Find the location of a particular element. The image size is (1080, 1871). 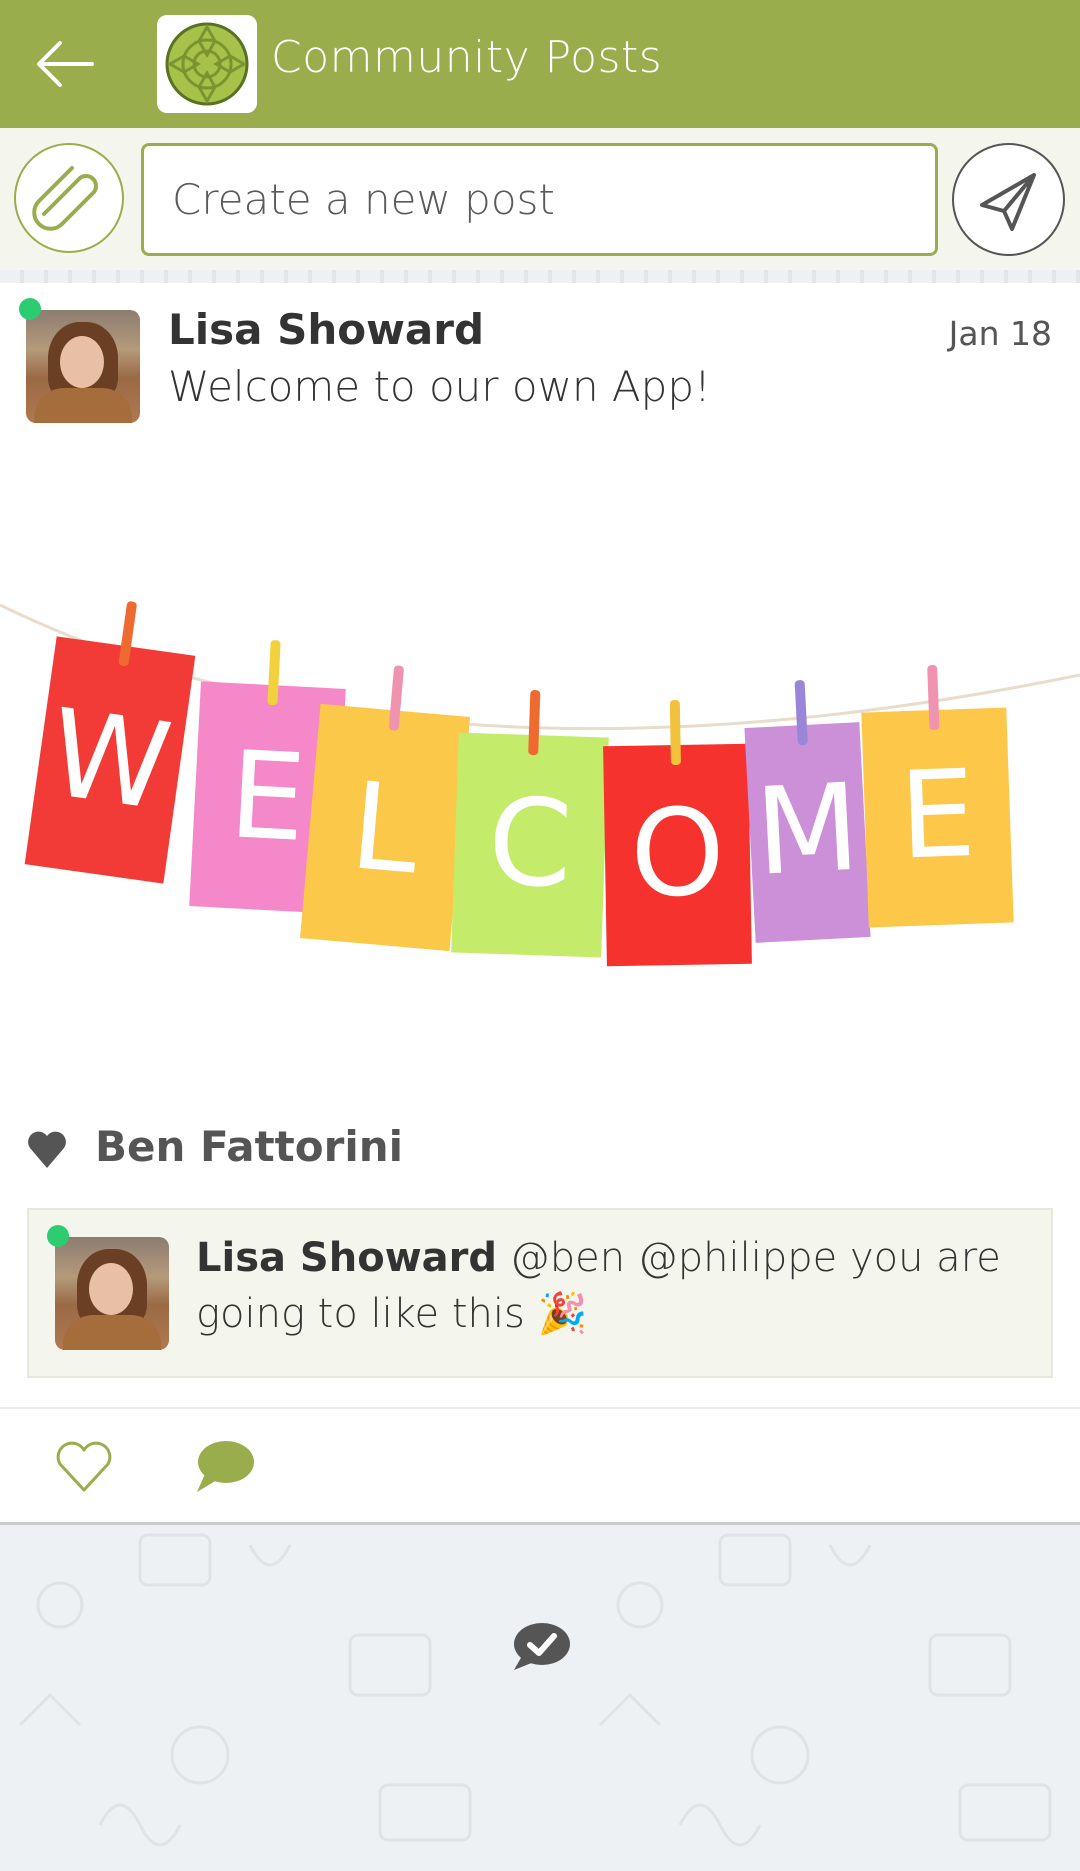

paper-plane-icon is located at coordinates (1008, 202).